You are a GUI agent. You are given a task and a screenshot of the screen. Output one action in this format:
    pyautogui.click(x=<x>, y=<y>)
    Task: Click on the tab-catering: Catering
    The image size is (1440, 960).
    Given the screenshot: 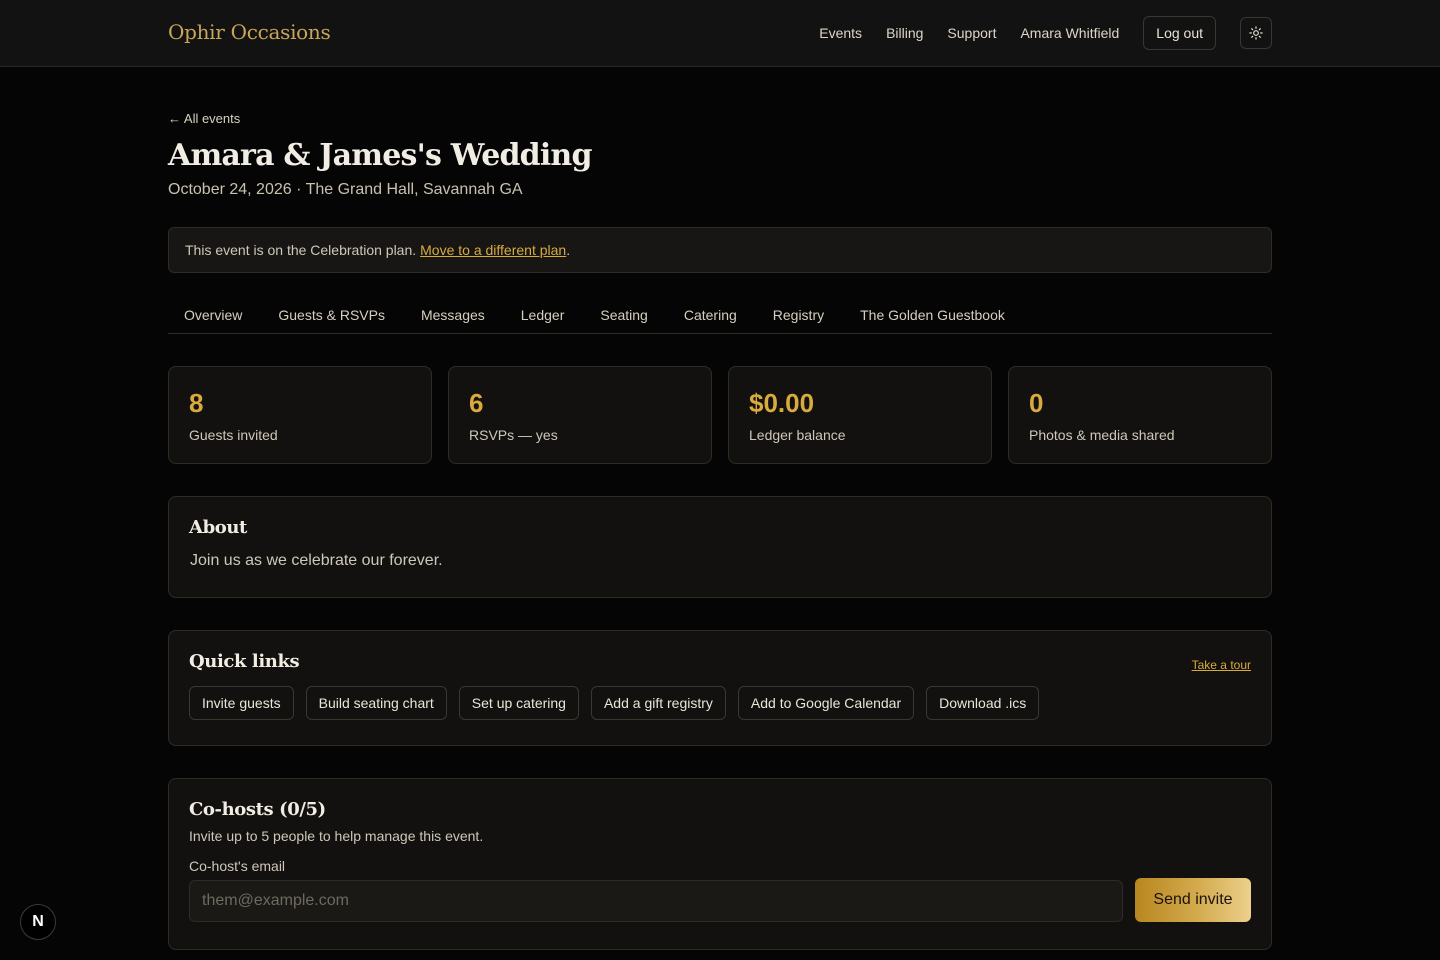 What is the action you would take?
    pyautogui.click(x=710, y=315)
    